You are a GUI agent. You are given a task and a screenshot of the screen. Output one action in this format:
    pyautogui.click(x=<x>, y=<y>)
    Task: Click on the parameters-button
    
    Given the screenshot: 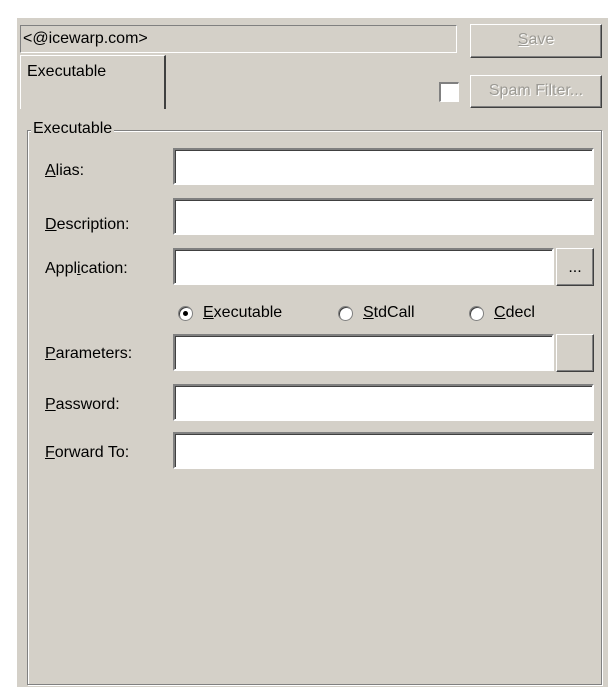 What is the action you would take?
    pyautogui.click(x=575, y=353)
    